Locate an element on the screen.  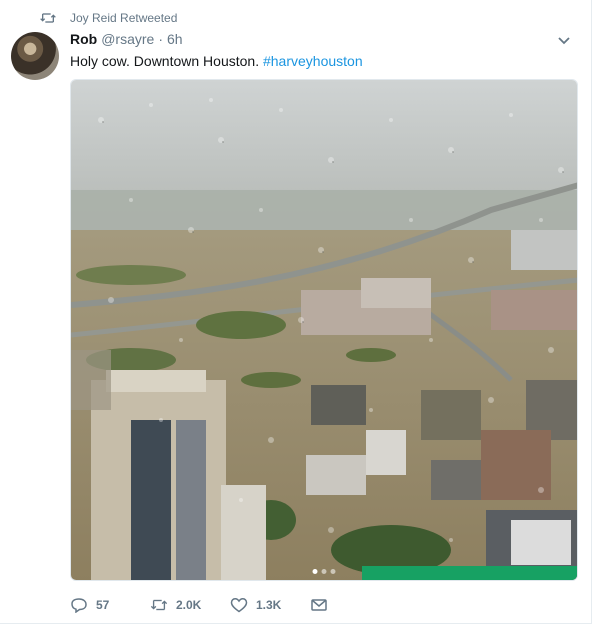
carousel-indicator is located at coordinates (324, 571).